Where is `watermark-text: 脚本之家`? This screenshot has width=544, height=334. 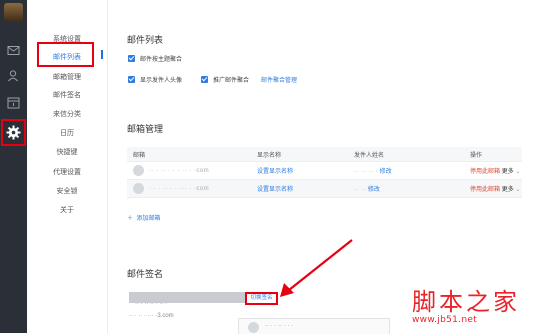 watermark-text: 脚本之家 is located at coordinates (466, 302).